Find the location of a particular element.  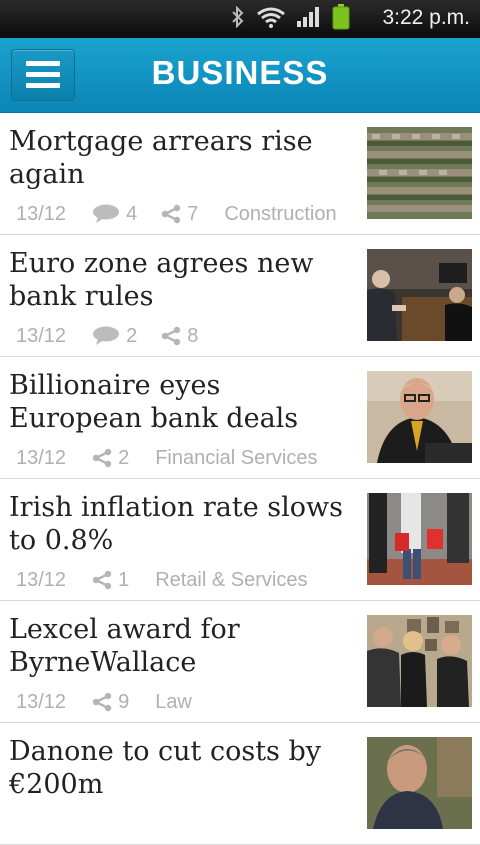

page-title: BUSINESS is located at coordinates (240, 72).